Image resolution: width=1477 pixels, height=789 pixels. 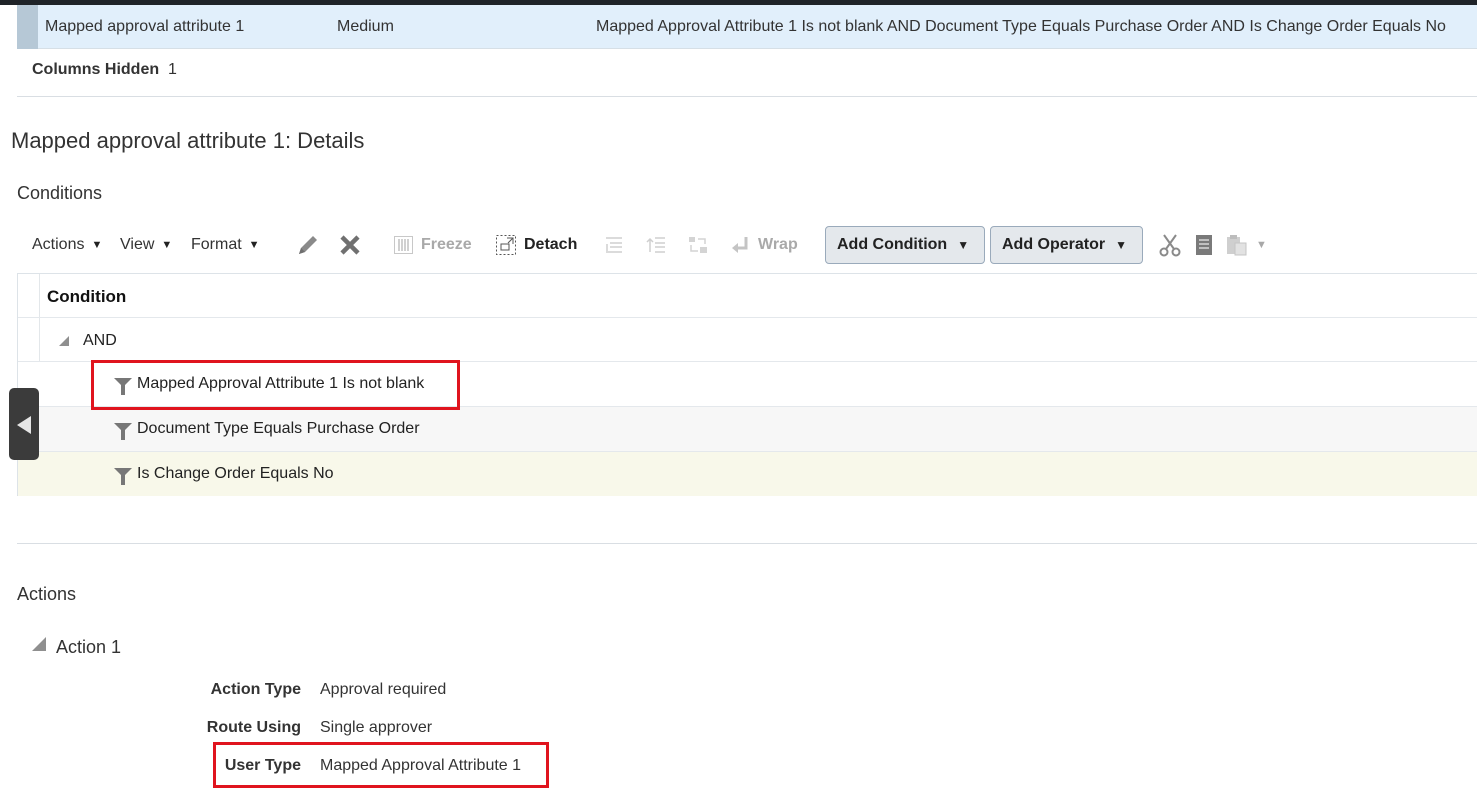 What do you see at coordinates (1237, 245) in the screenshot?
I see `paste-icon` at bounding box center [1237, 245].